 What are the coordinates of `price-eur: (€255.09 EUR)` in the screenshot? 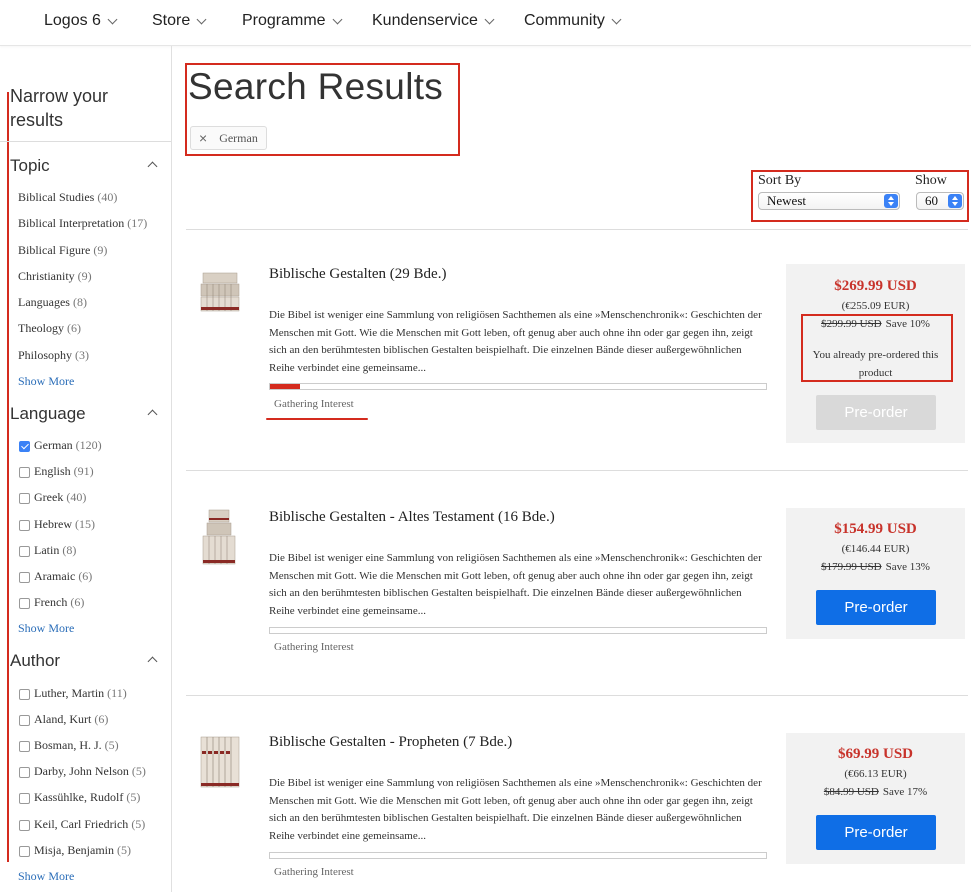 It's located at (875, 306).